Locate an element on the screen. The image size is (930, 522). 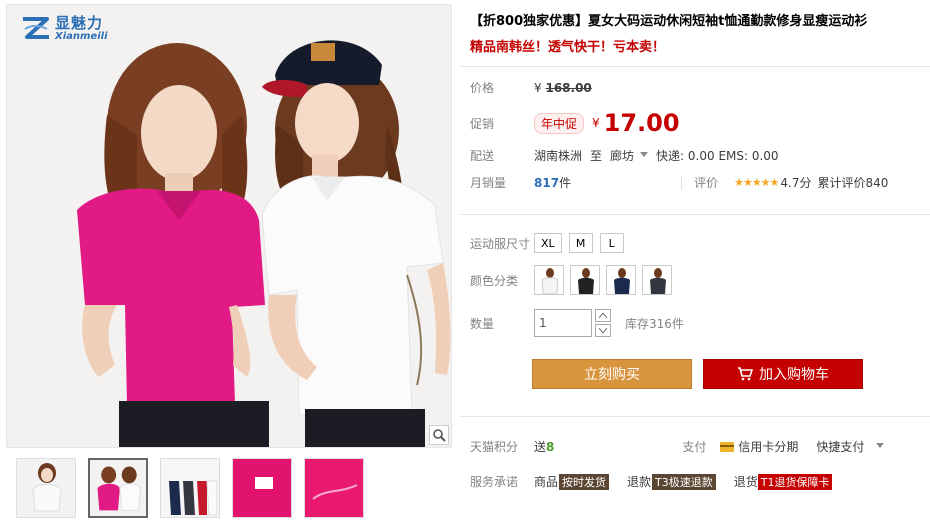
color-row: 颜色分类 is located at coordinates (574, 280).